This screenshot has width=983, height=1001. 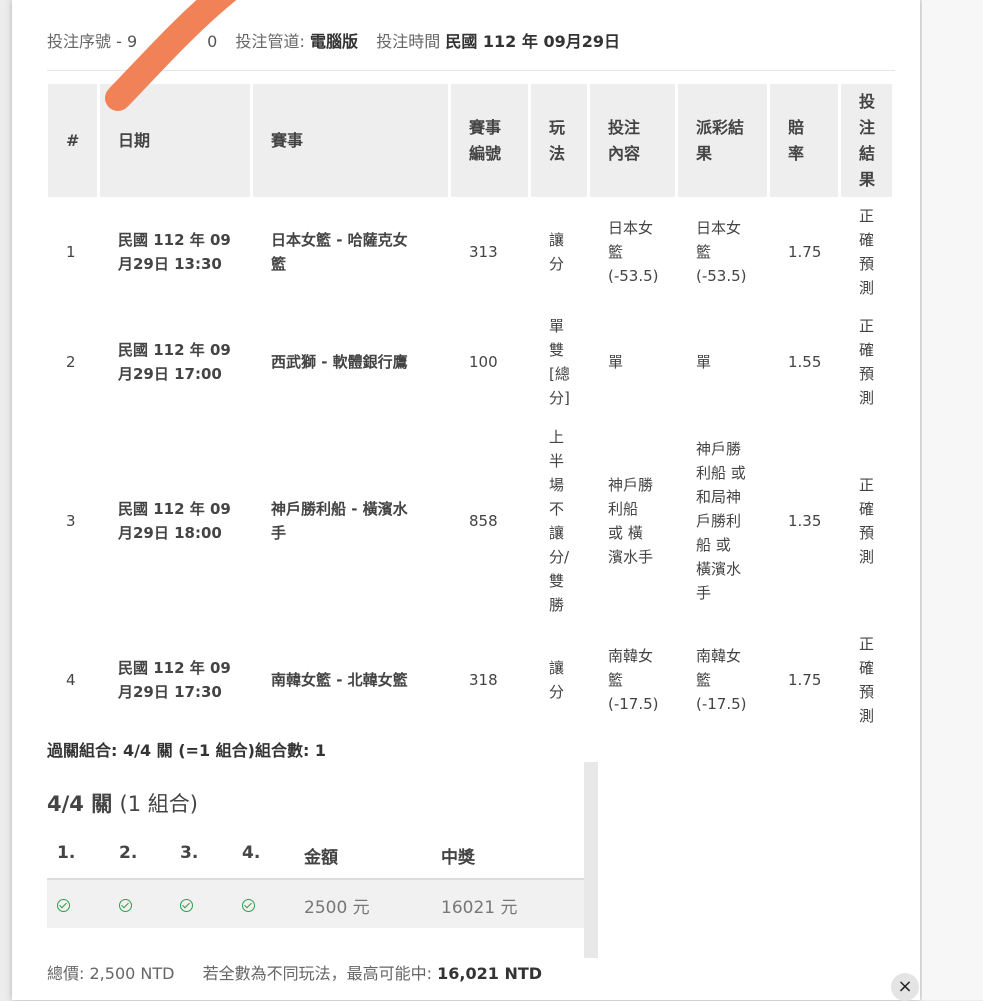 What do you see at coordinates (491, 140) in the screenshot?
I see `header-col-event-no: 賽事 編號` at bounding box center [491, 140].